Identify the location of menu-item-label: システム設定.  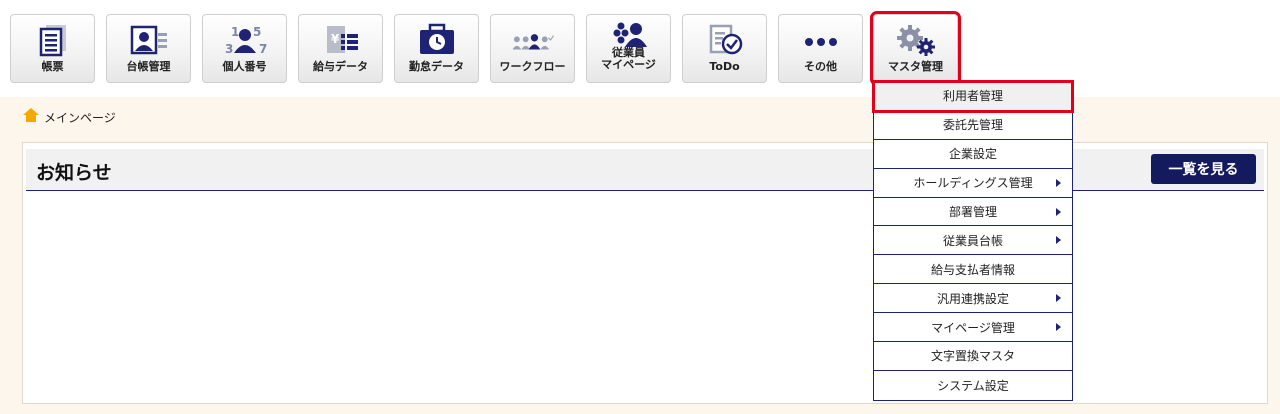
(973, 385).